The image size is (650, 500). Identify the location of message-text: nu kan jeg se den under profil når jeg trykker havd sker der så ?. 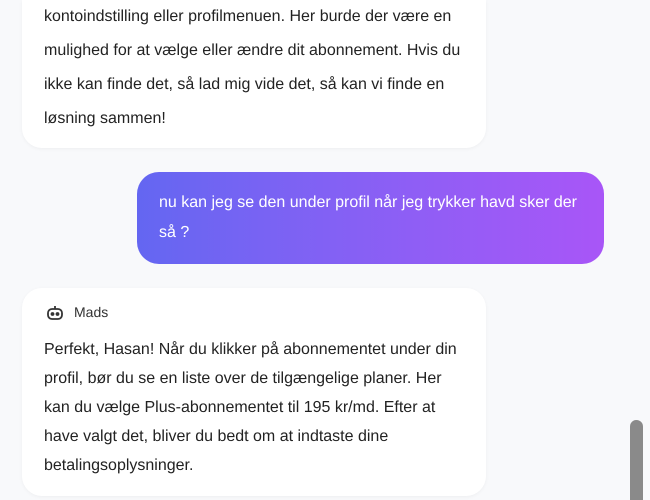
(368, 218).